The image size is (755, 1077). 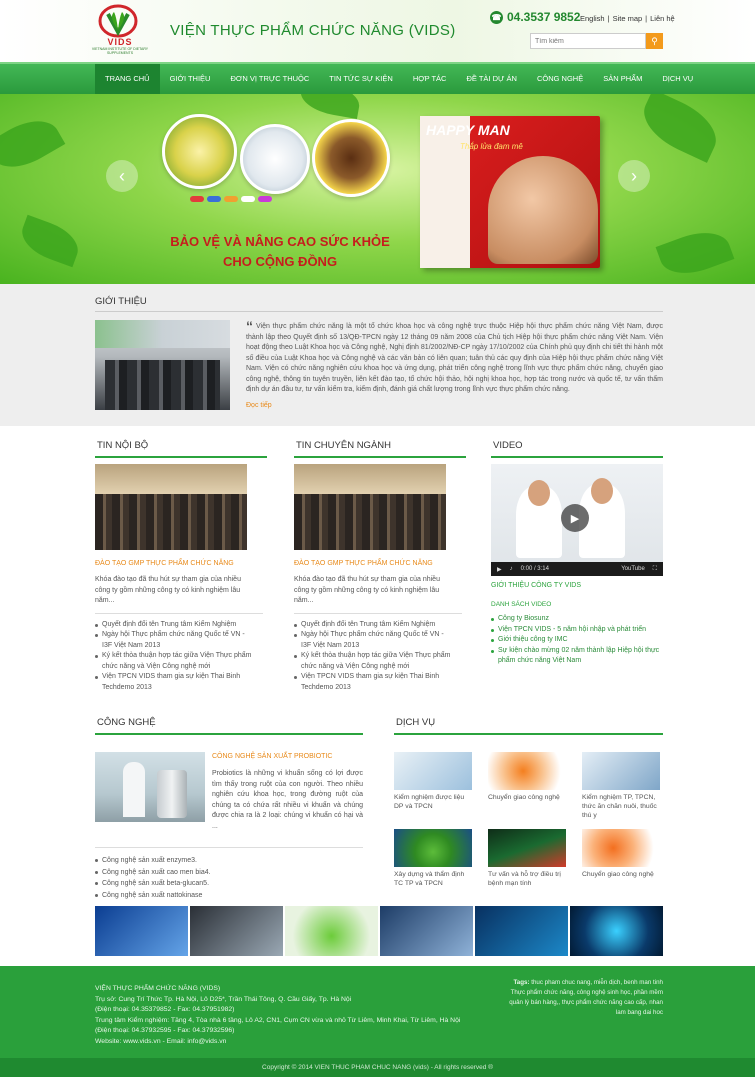 I want to click on technology-heading: CÔNG NGHỆ, so click(x=229, y=726).